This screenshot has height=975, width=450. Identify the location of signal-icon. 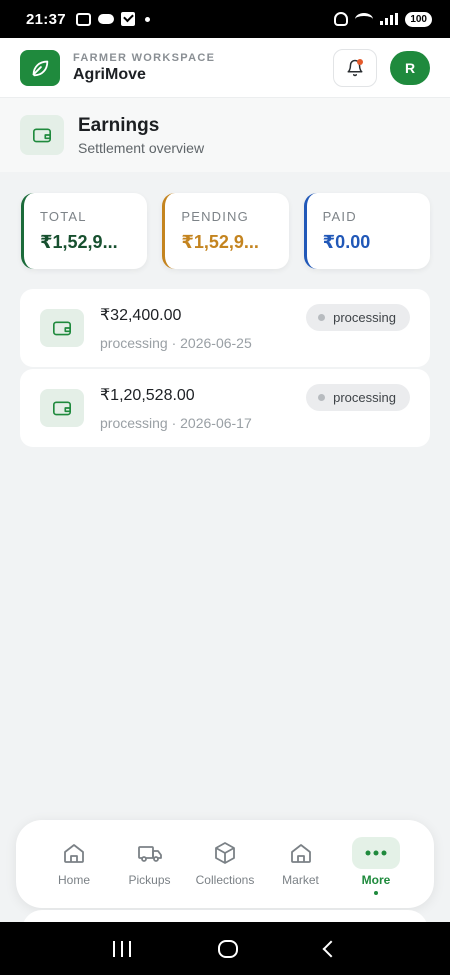
(389, 19).